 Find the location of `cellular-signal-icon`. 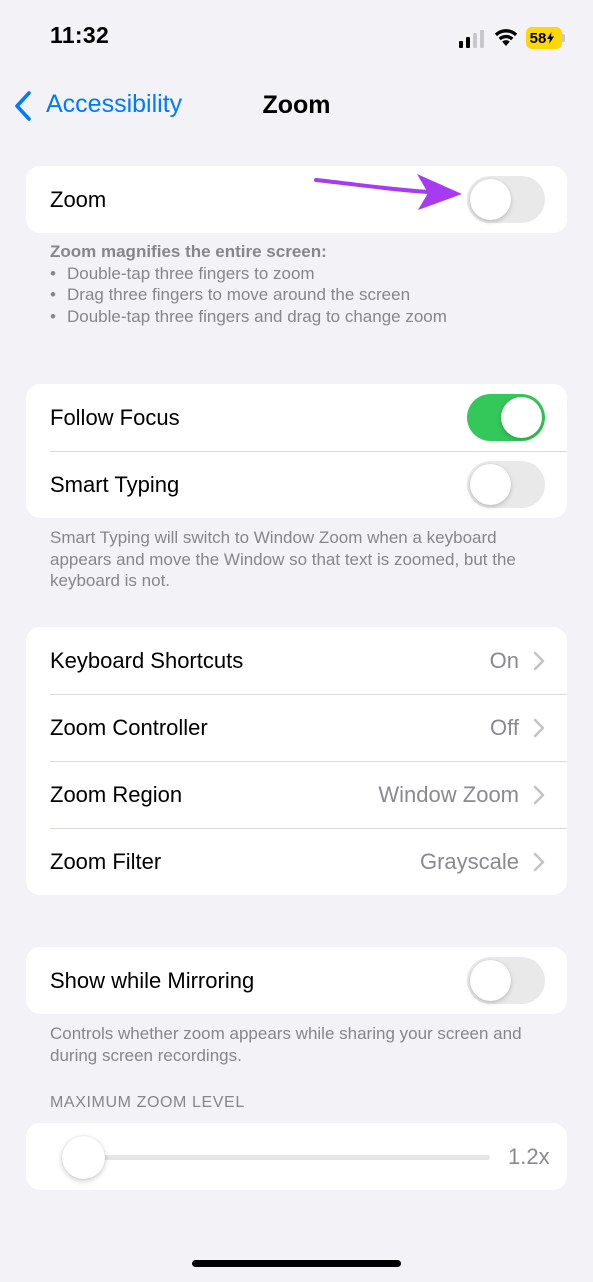

cellular-signal-icon is located at coordinates (472, 39).